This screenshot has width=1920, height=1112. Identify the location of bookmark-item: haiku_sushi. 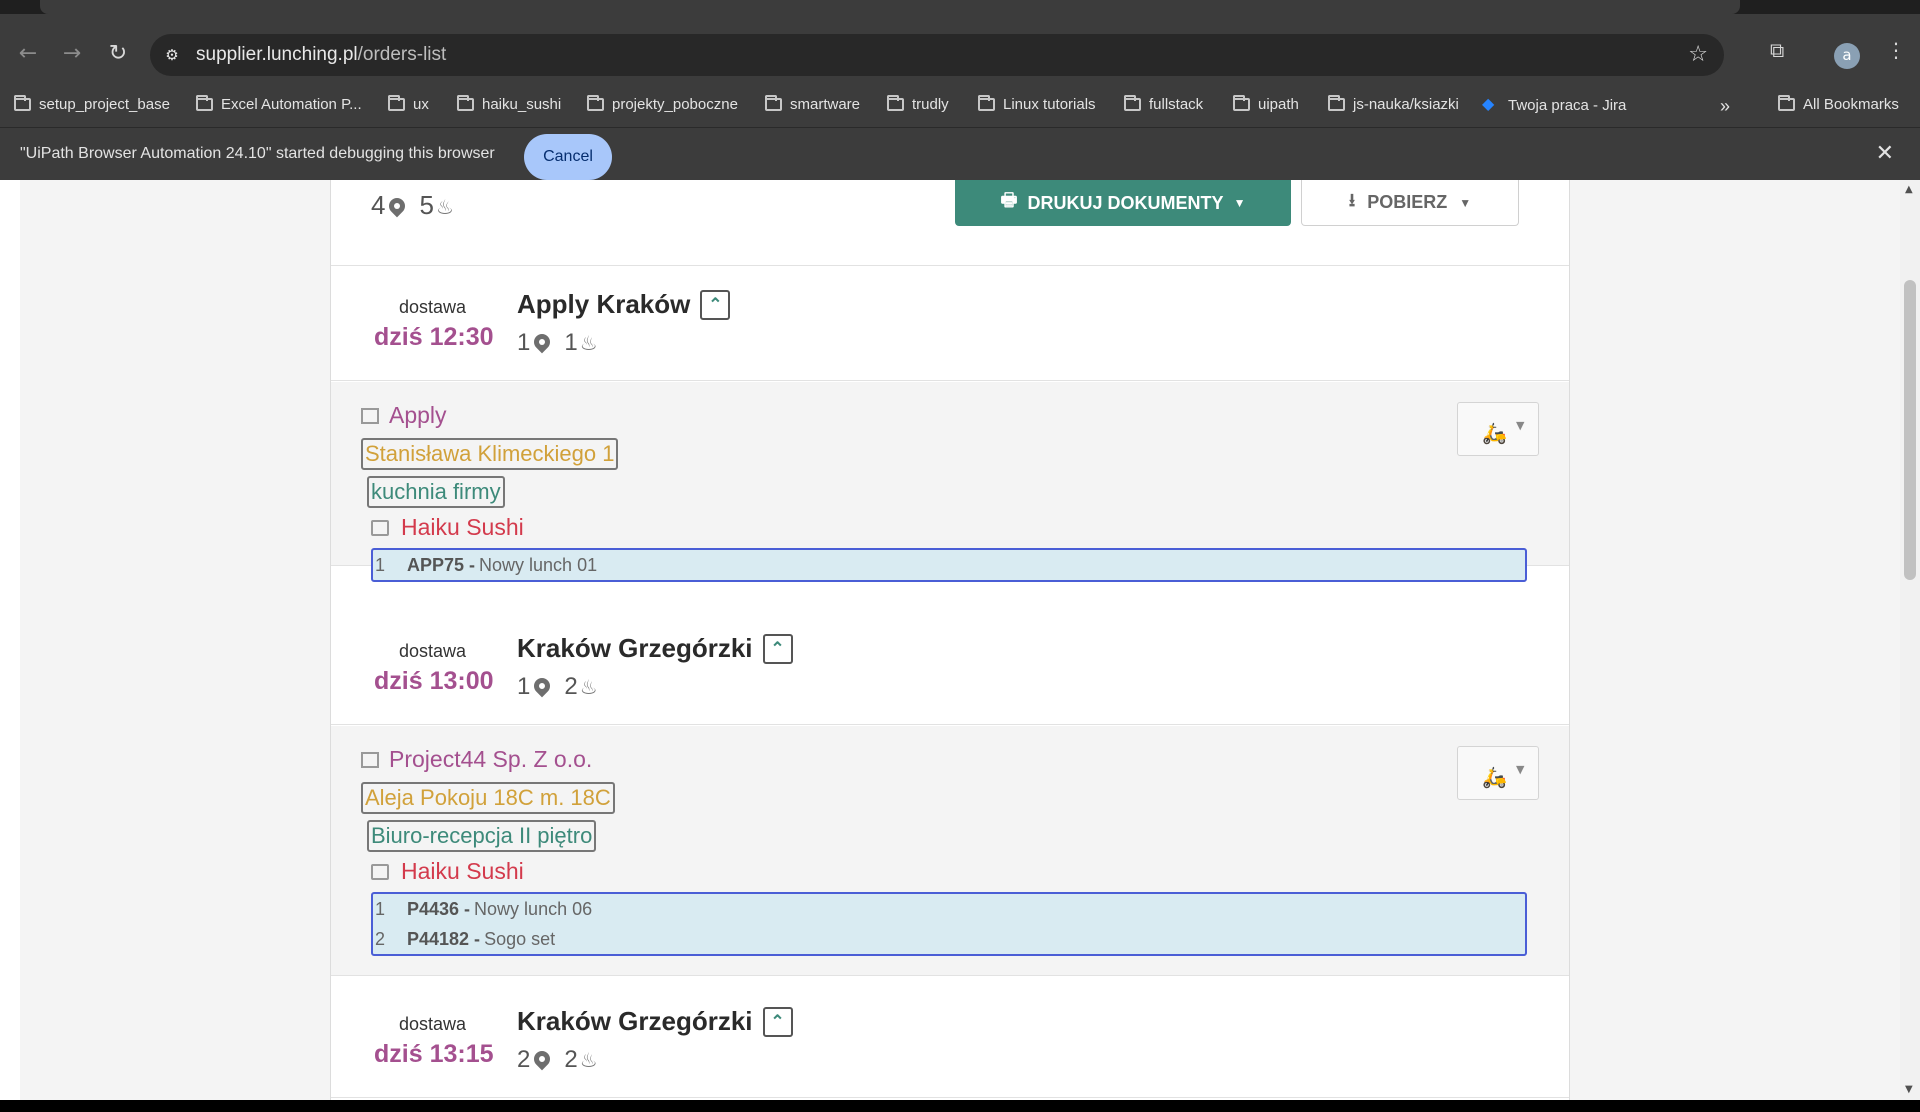
(509, 104).